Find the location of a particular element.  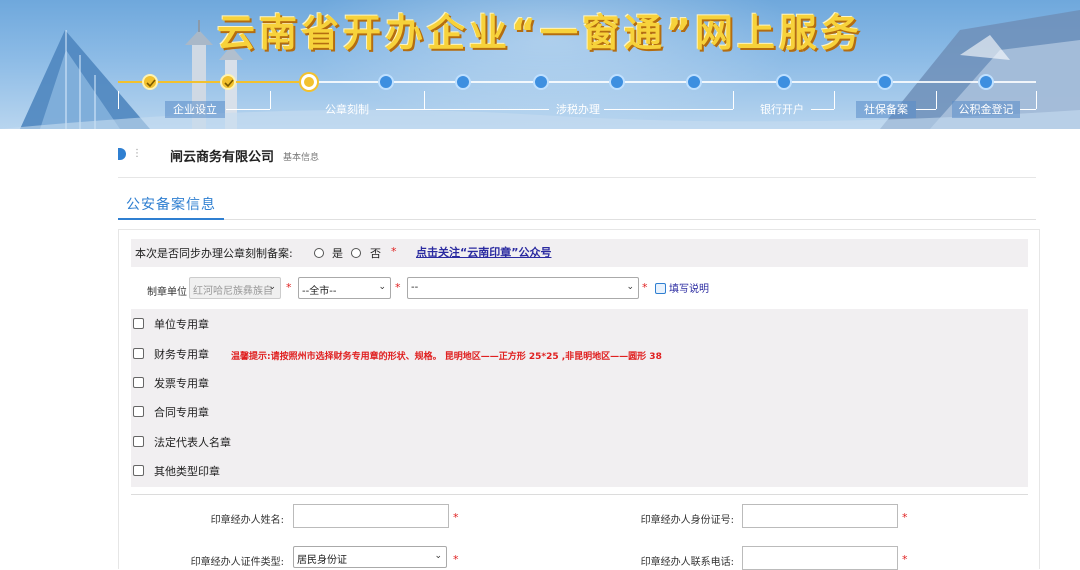

banner-title: 云南省开办企业“一窗通”网上服务 is located at coordinates (540, 33).